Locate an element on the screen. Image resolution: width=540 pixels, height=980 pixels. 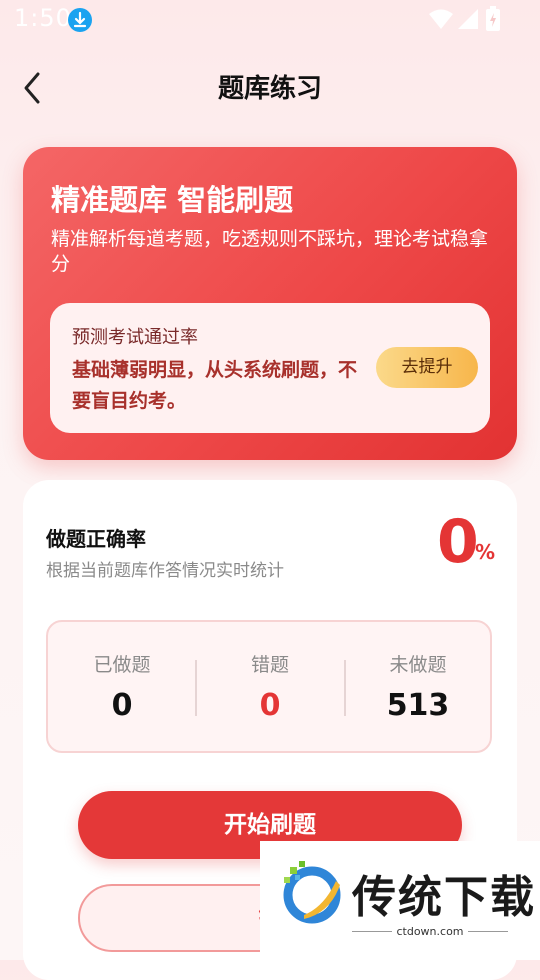
page-title: 题库练习 is located at coordinates (269, 89).